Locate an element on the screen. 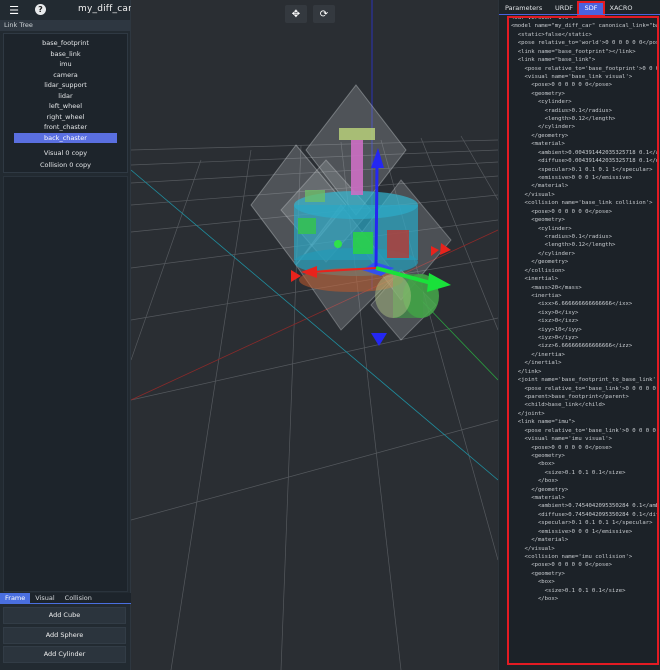 The image size is (660, 670). code-line: <child>base_link</child> is located at coordinates (558, 405).